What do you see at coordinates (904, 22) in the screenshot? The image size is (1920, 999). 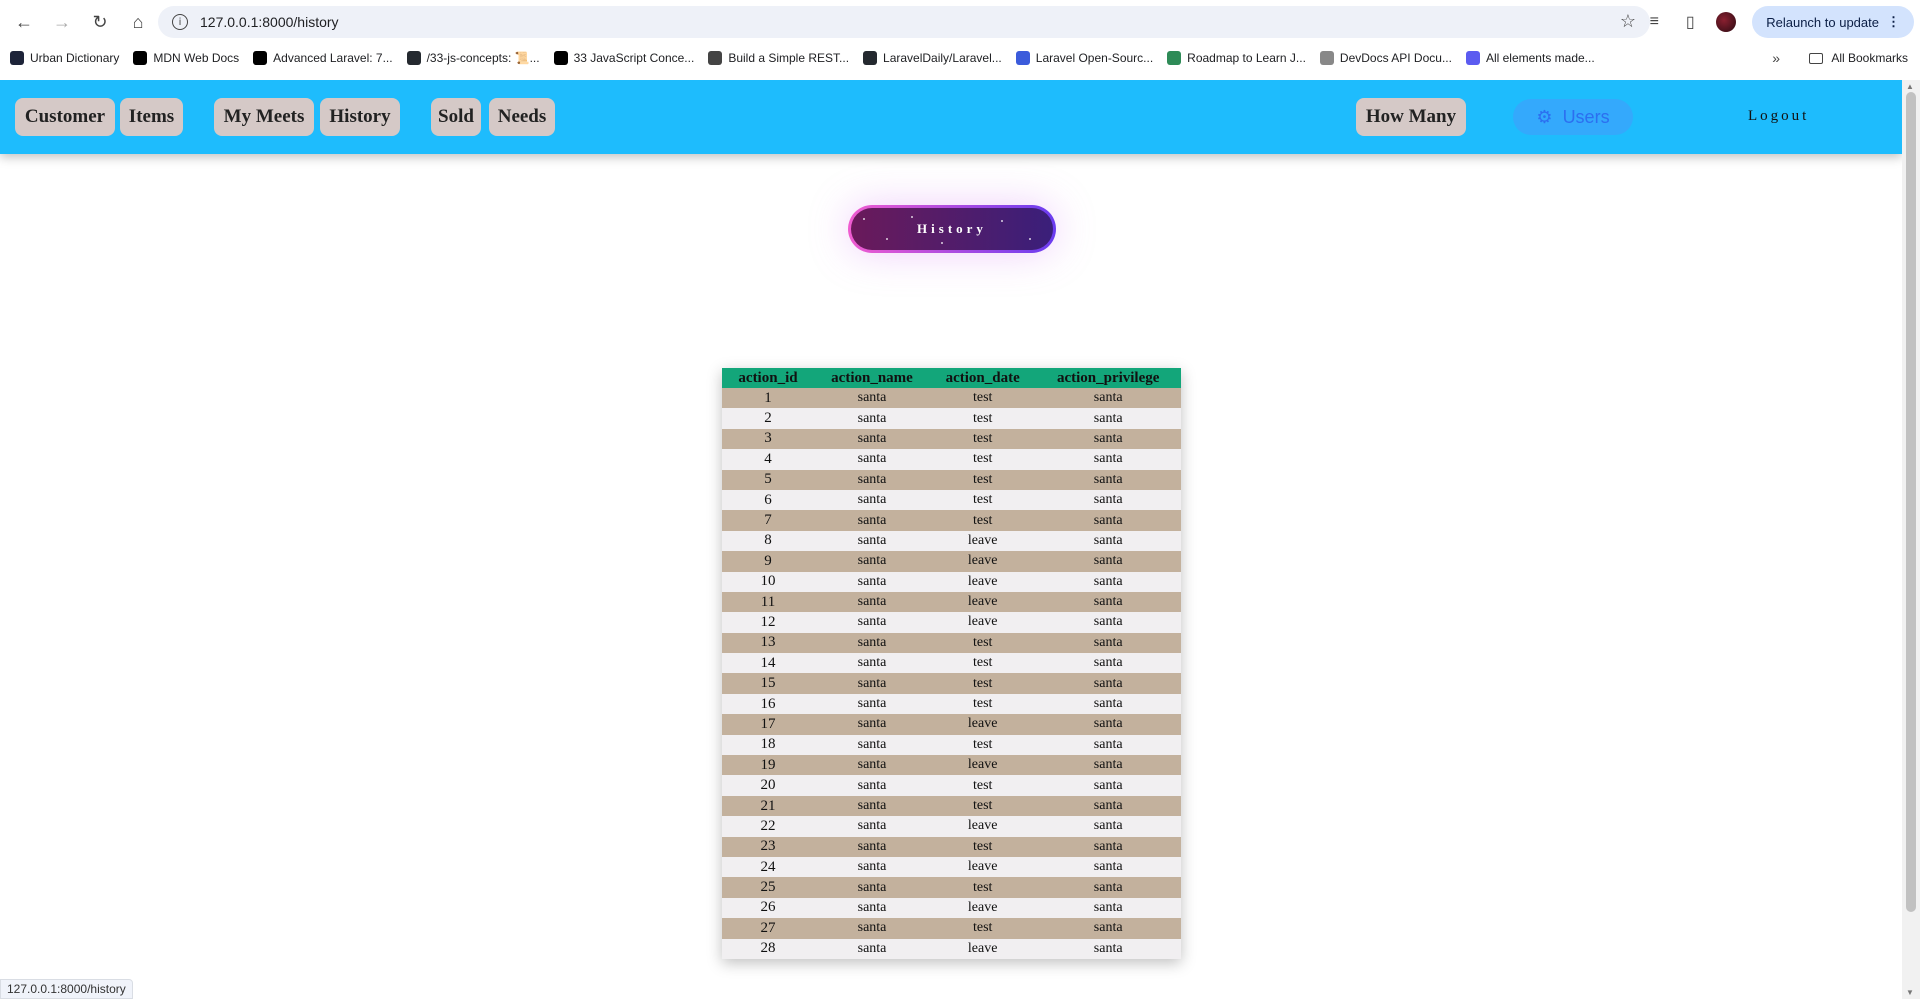 I see `address-bar: i 127.0.0.1:8000/history ☆` at bounding box center [904, 22].